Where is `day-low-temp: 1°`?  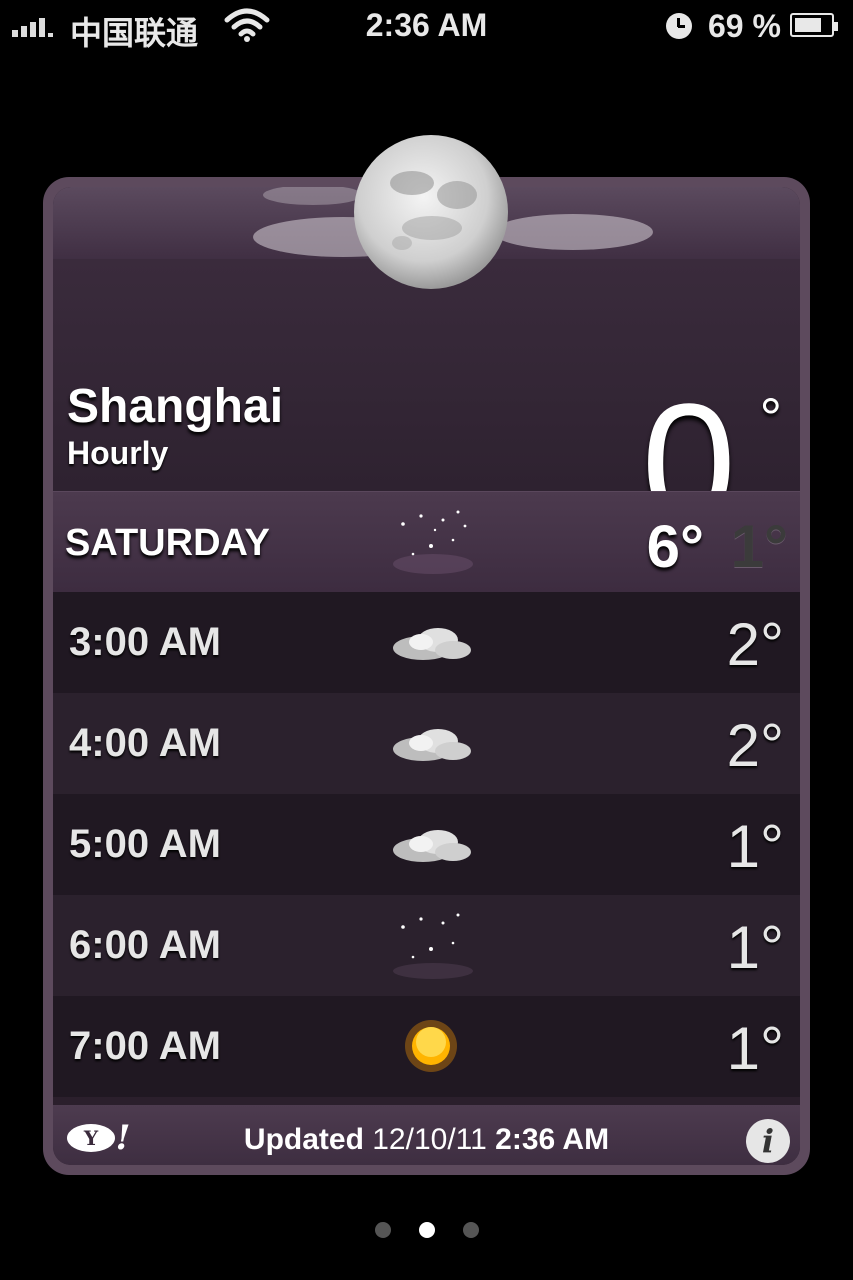
day-low-temp: 1° is located at coordinates (759, 546).